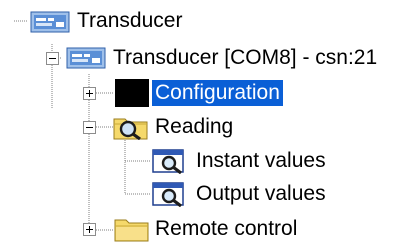 This screenshot has height=248, width=414. I want to click on tree-item-remote-control: Remote control, so click(207, 229).